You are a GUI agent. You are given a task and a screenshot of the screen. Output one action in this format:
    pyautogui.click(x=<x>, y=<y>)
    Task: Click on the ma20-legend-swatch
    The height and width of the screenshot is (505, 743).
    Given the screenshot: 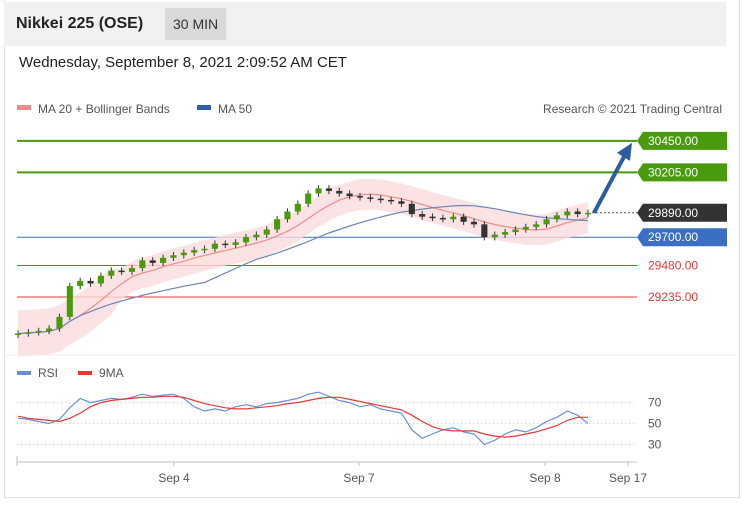 What is the action you would take?
    pyautogui.click(x=24, y=107)
    